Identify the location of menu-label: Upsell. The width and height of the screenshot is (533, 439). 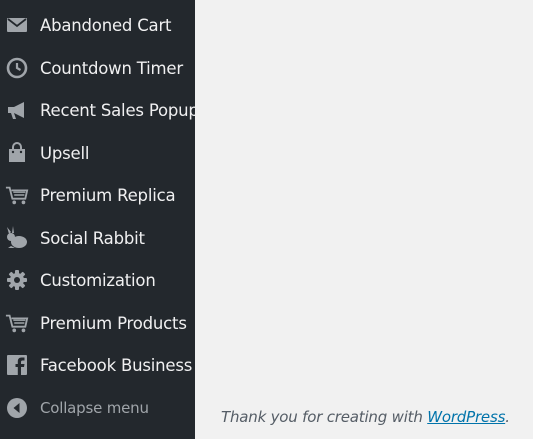
(65, 153).